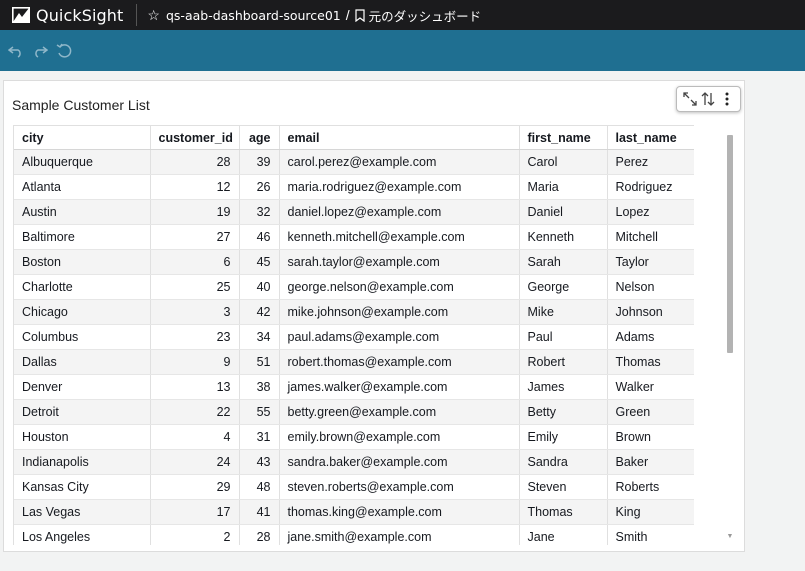  Describe the element at coordinates (82, 462) in the screenshot. I see `table-cell-city: Indianapolis` at that location.